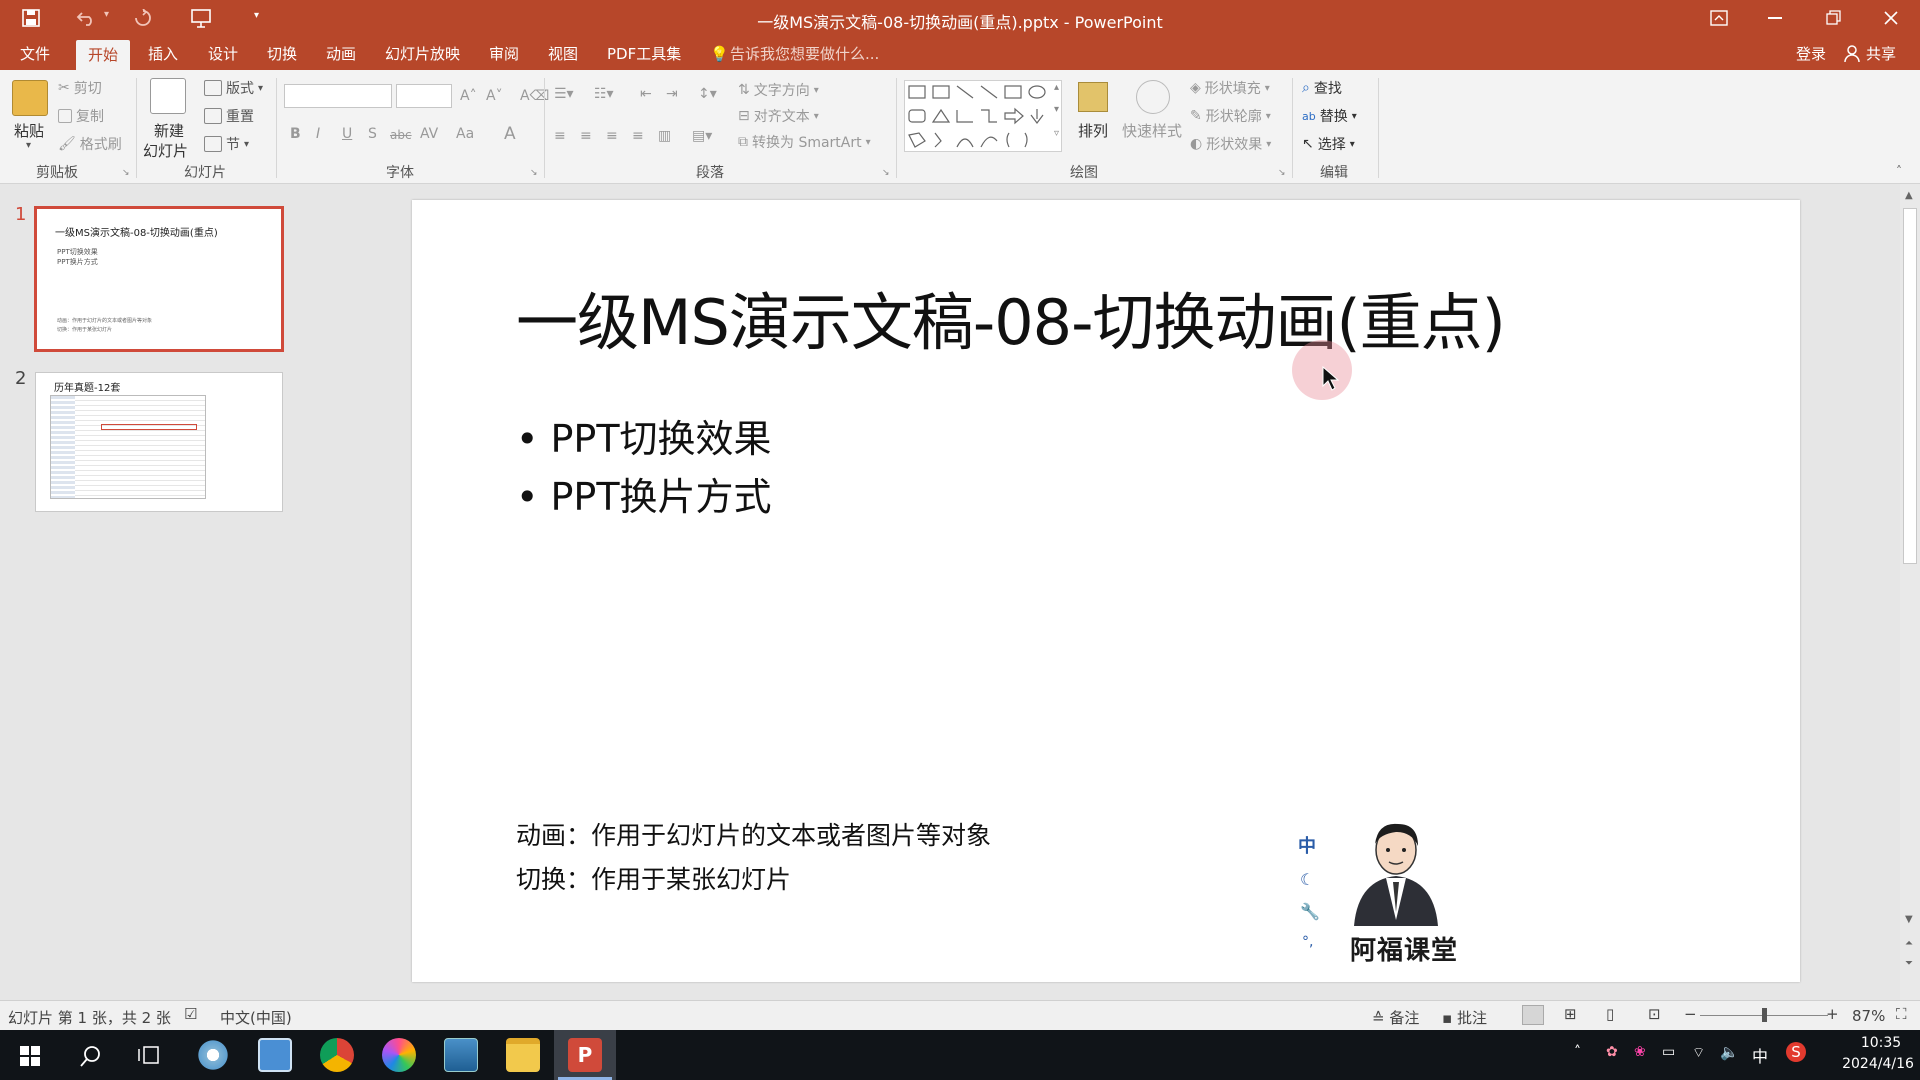  I want to click on align-center-icon: ≡, so click(586, 136).